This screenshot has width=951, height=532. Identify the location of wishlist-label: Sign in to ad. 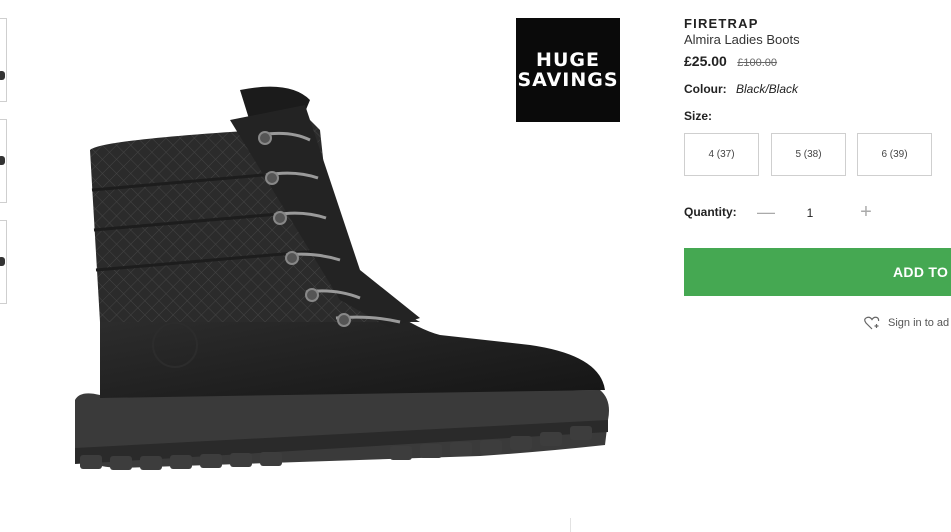
(919, 323).